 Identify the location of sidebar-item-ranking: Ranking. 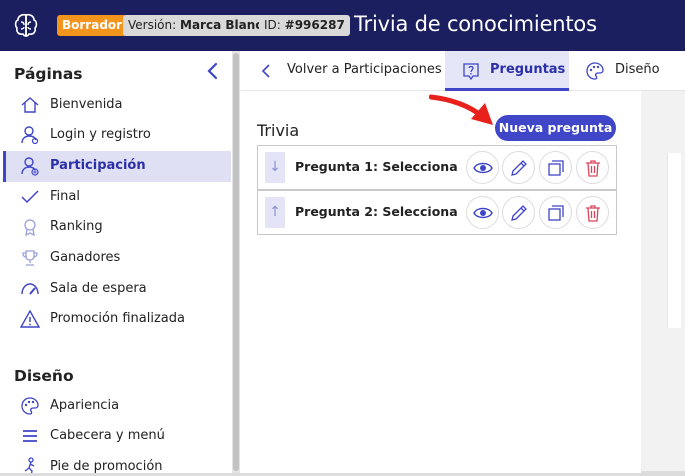
(117, 227).